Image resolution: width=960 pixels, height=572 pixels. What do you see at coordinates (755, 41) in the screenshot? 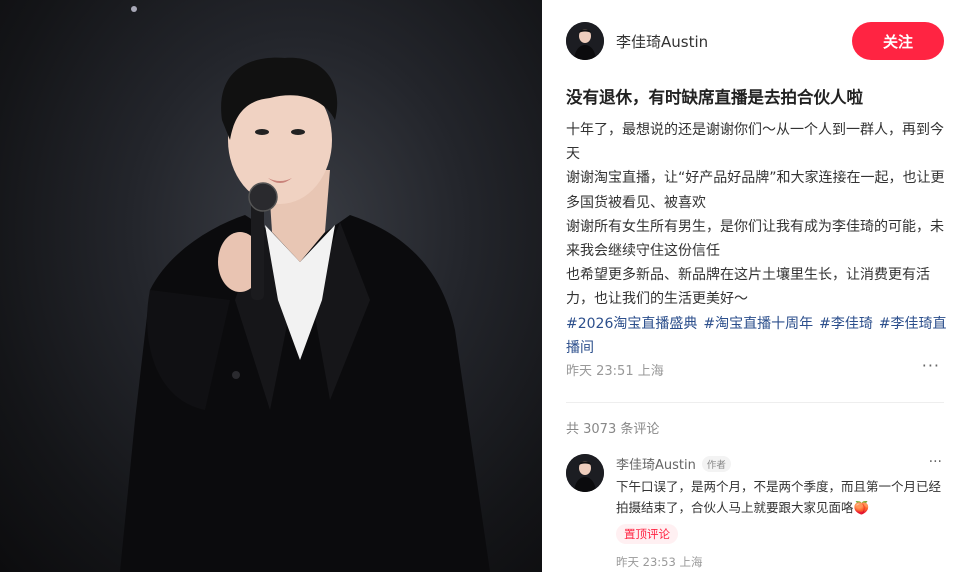
I see `author-bar: 李佳琦Austin 关注` at bounding box center [755, 41].